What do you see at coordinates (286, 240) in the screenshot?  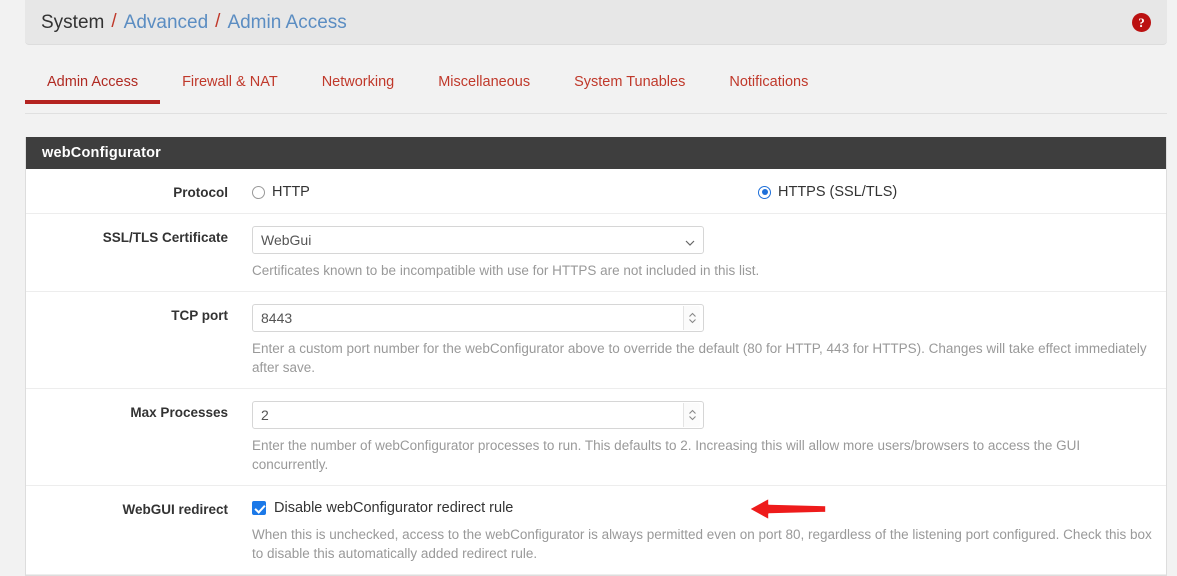 I see `certificate-selected-value: WebGui` at bounding box center [286, 240].